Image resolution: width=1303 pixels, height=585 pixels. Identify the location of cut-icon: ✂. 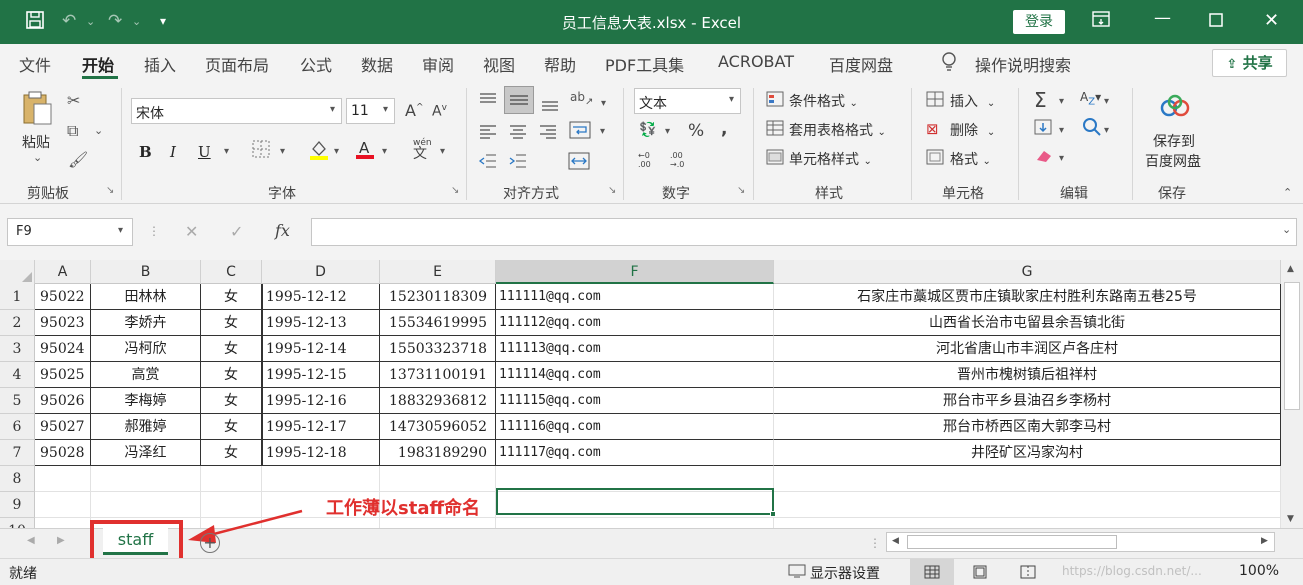
(73, 100).